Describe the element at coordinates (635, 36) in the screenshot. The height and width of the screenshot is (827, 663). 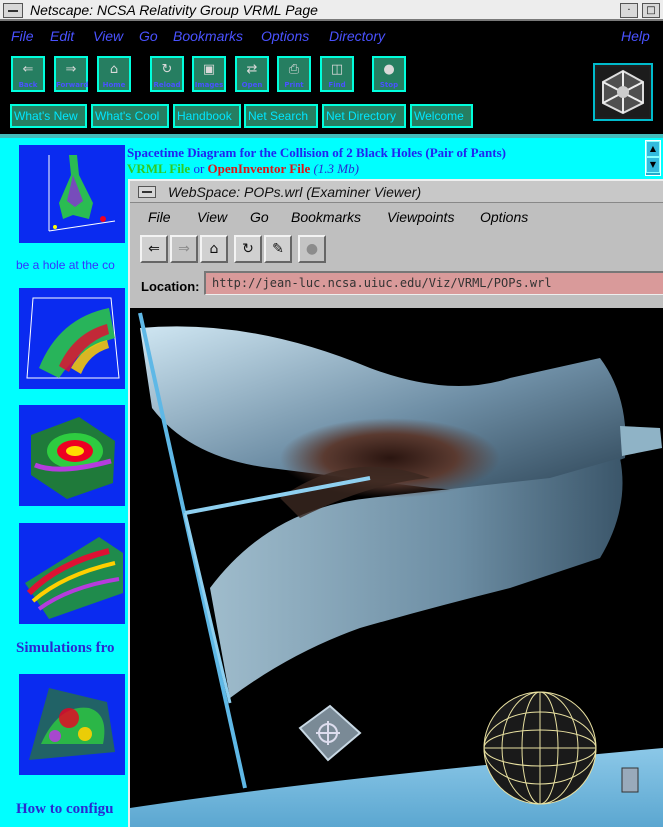
I see `menu-help: Help` at that location.